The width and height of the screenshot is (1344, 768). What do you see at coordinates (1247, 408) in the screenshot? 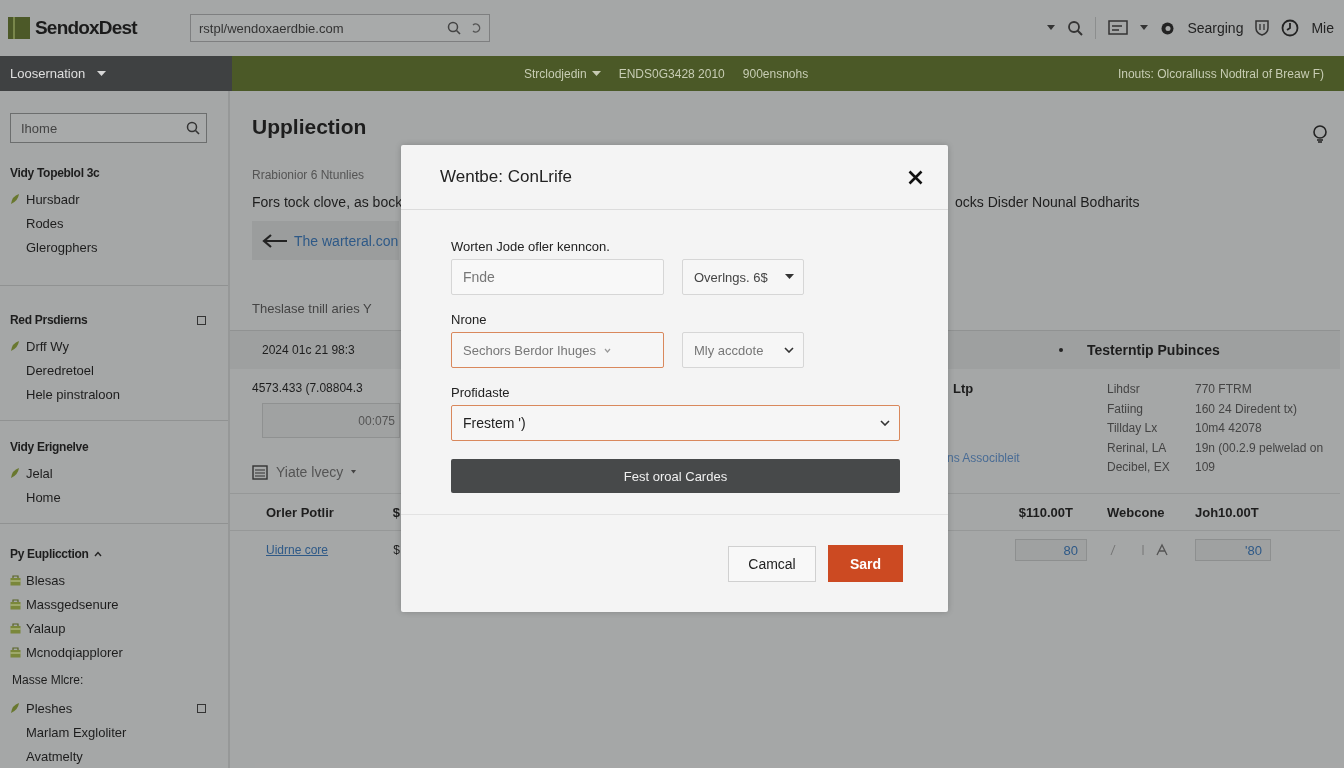
I see `detail-value: 160 24 Diredent tx)` at bounding box center [1247, 408].